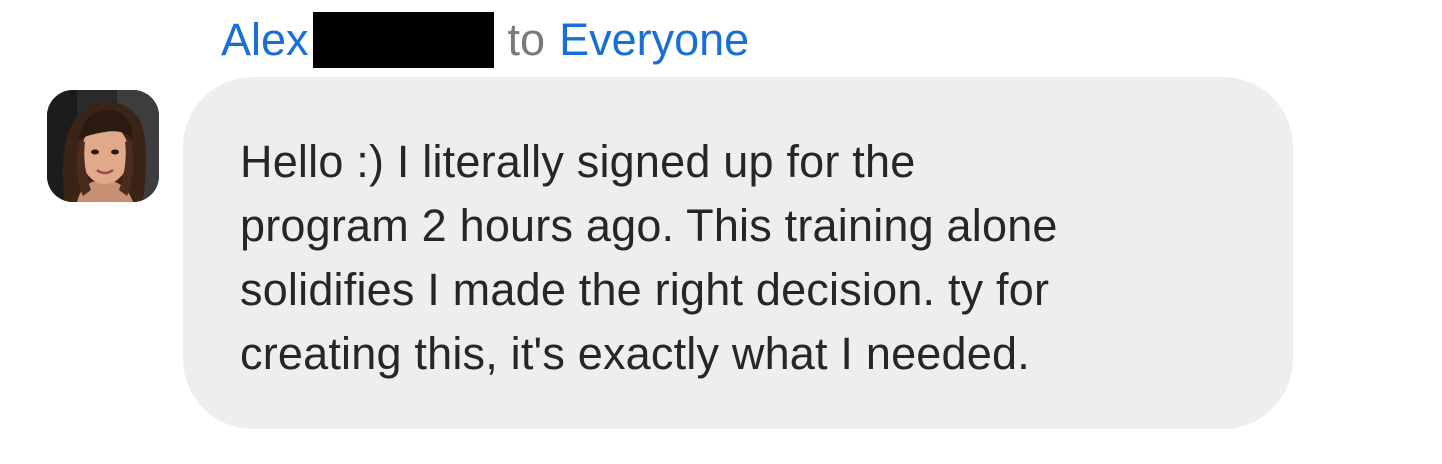  I want to click on redaction-bar, so click(403, 40).